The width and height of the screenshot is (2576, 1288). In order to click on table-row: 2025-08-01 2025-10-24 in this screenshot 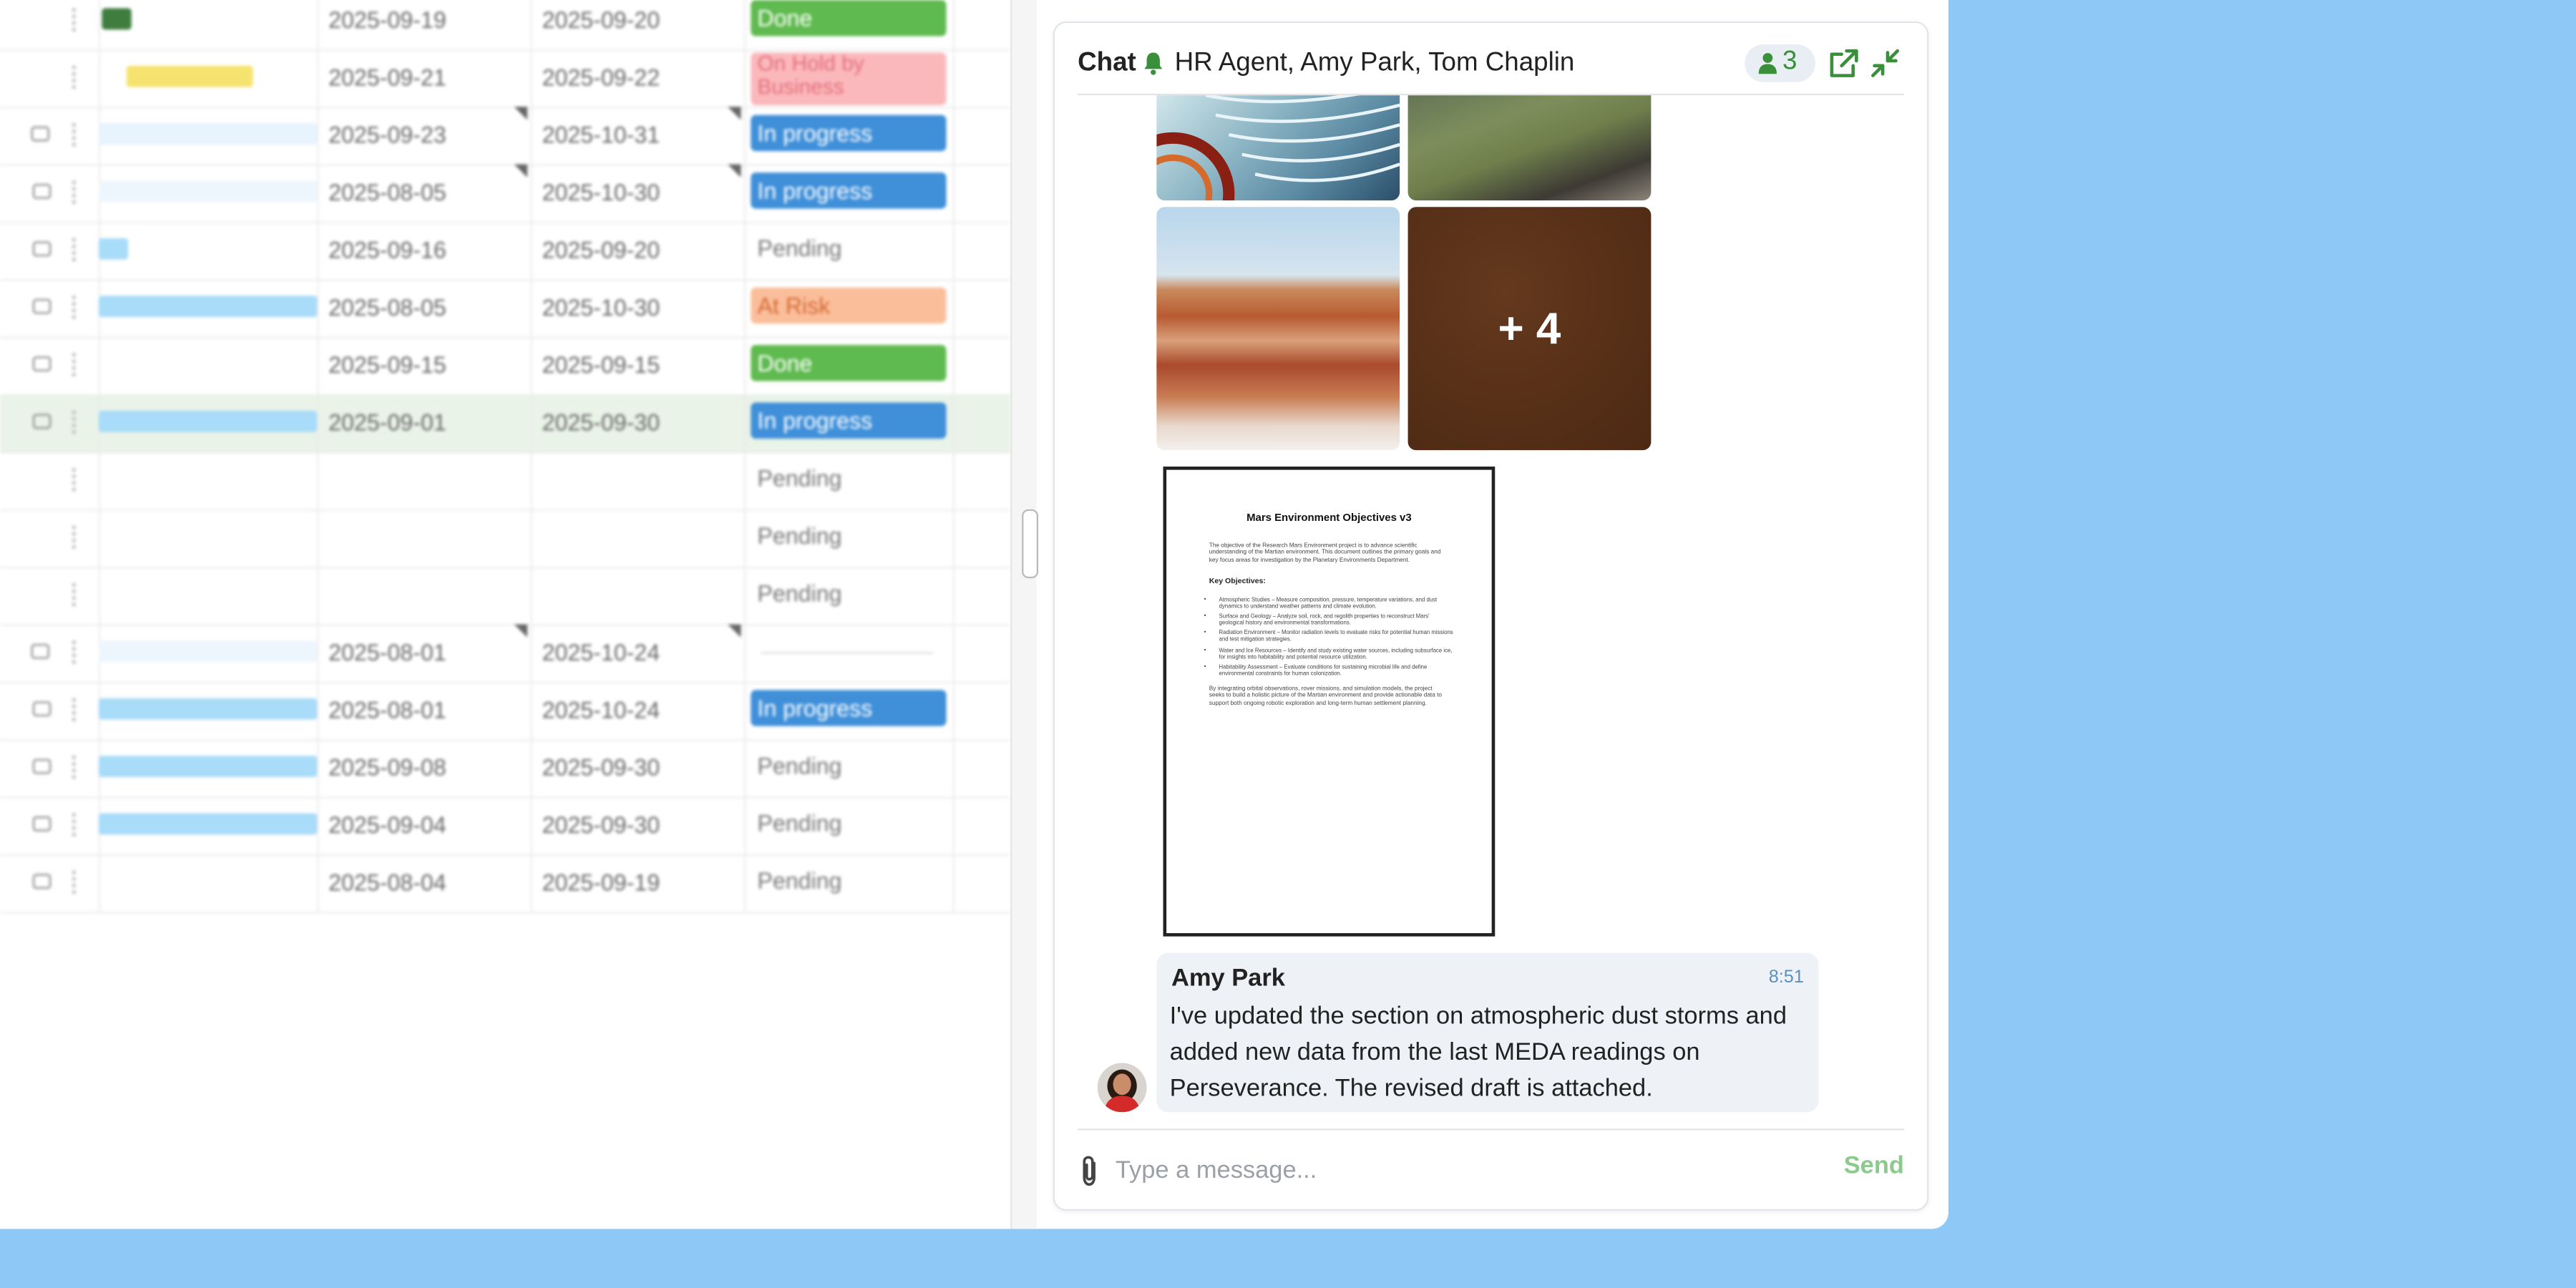, I will do `click(505, 654)`.